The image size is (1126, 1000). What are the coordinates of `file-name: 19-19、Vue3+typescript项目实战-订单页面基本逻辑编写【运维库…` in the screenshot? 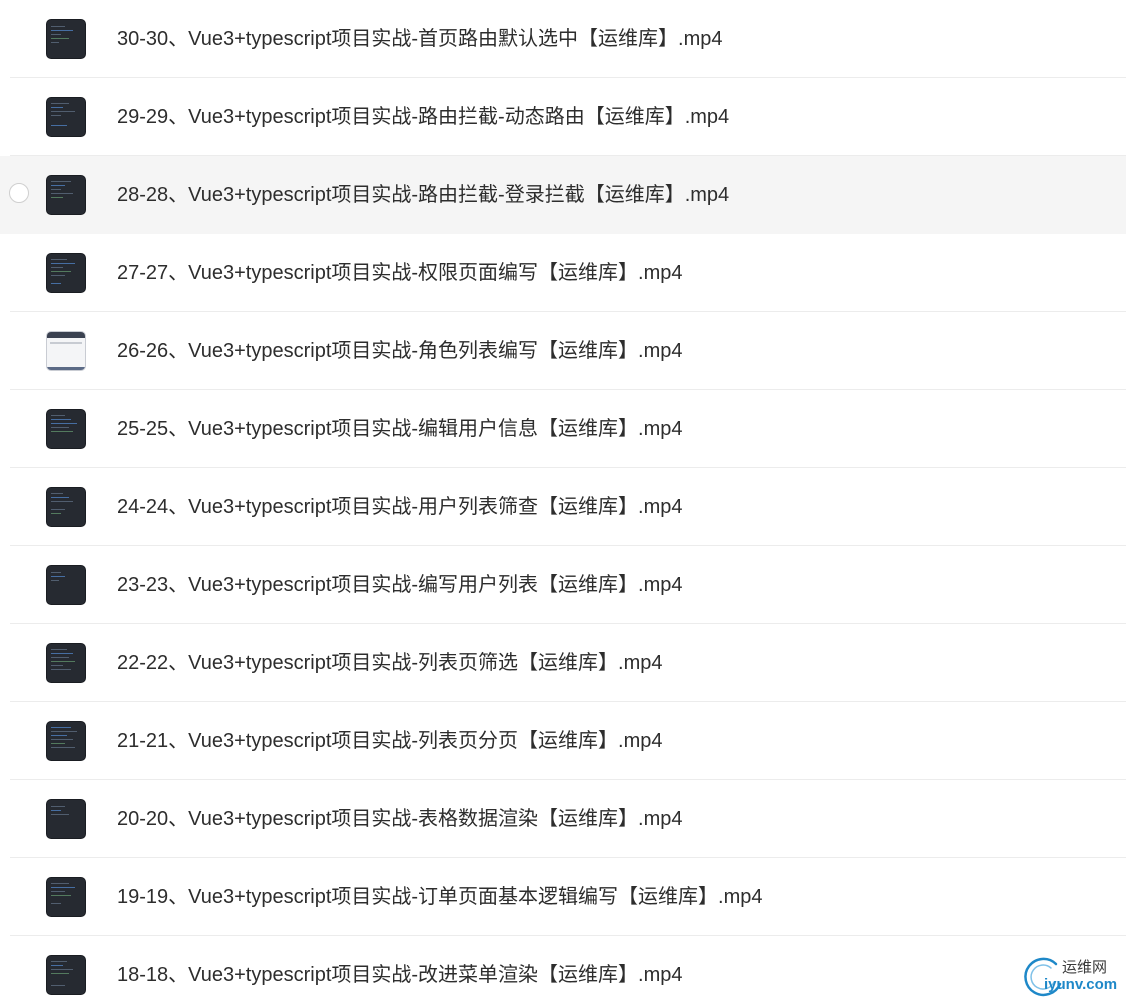 It's located at (440, 897).